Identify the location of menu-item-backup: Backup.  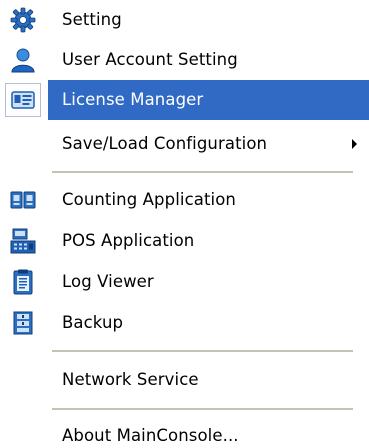
(184, 323).